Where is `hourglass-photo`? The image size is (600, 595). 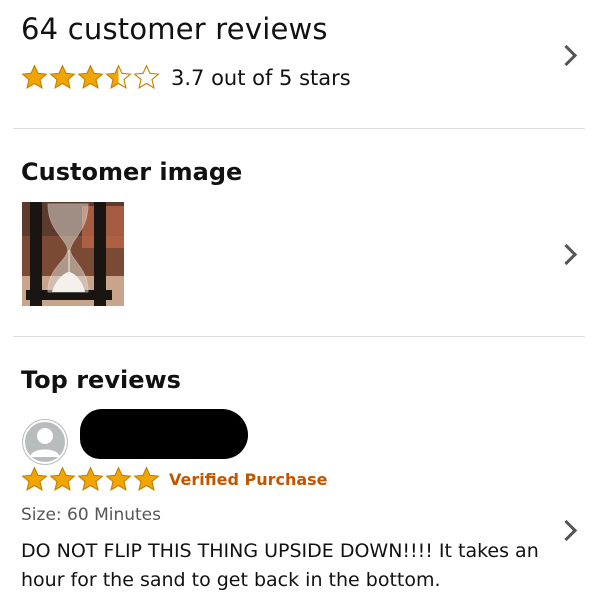 hourglass-photo is located at coordinates (73, 254).